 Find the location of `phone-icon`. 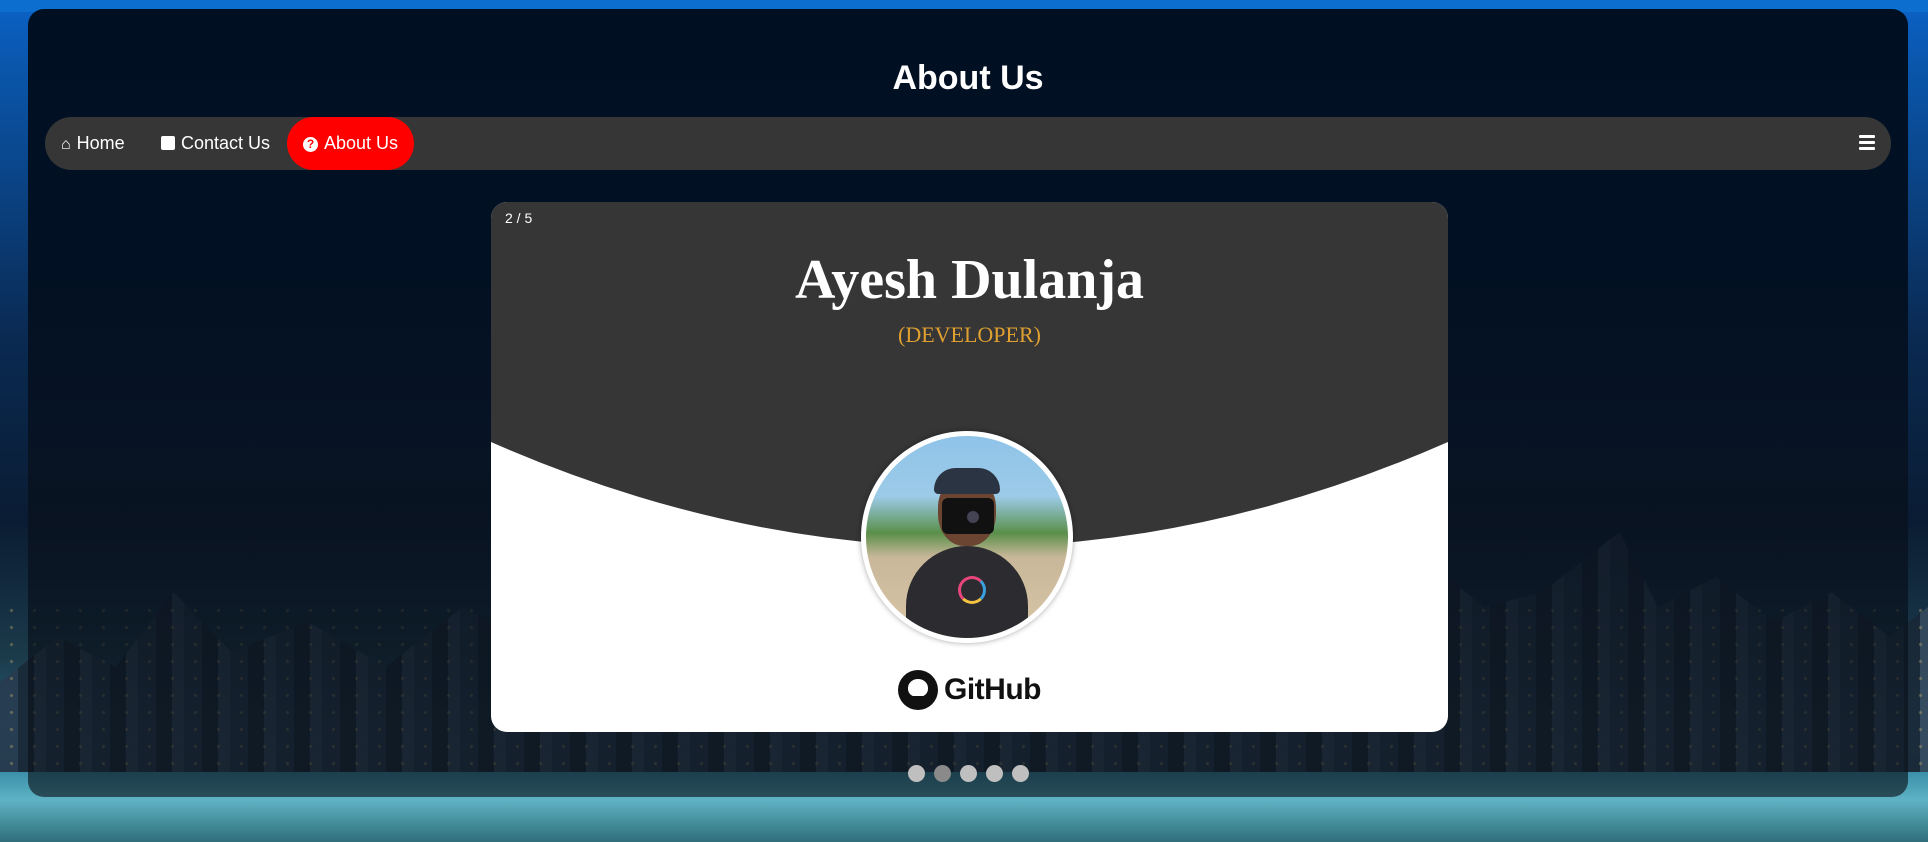

phone-icon is located at coordinates (168, 158).